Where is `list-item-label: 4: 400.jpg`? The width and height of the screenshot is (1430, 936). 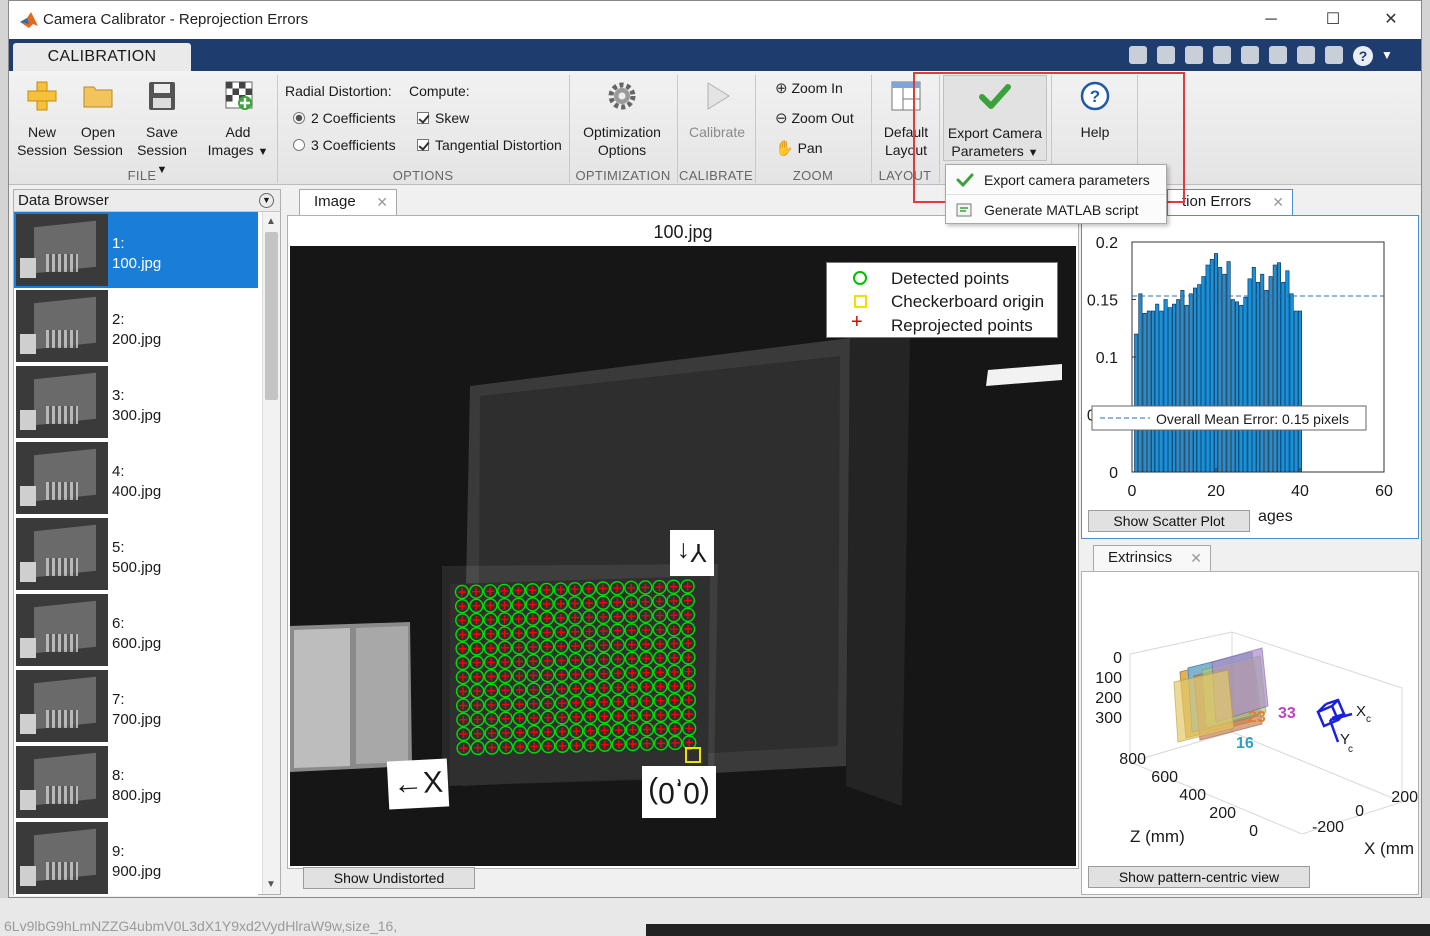
list-item-label: 4: 400.jpg is located at coordinates (137, 481).